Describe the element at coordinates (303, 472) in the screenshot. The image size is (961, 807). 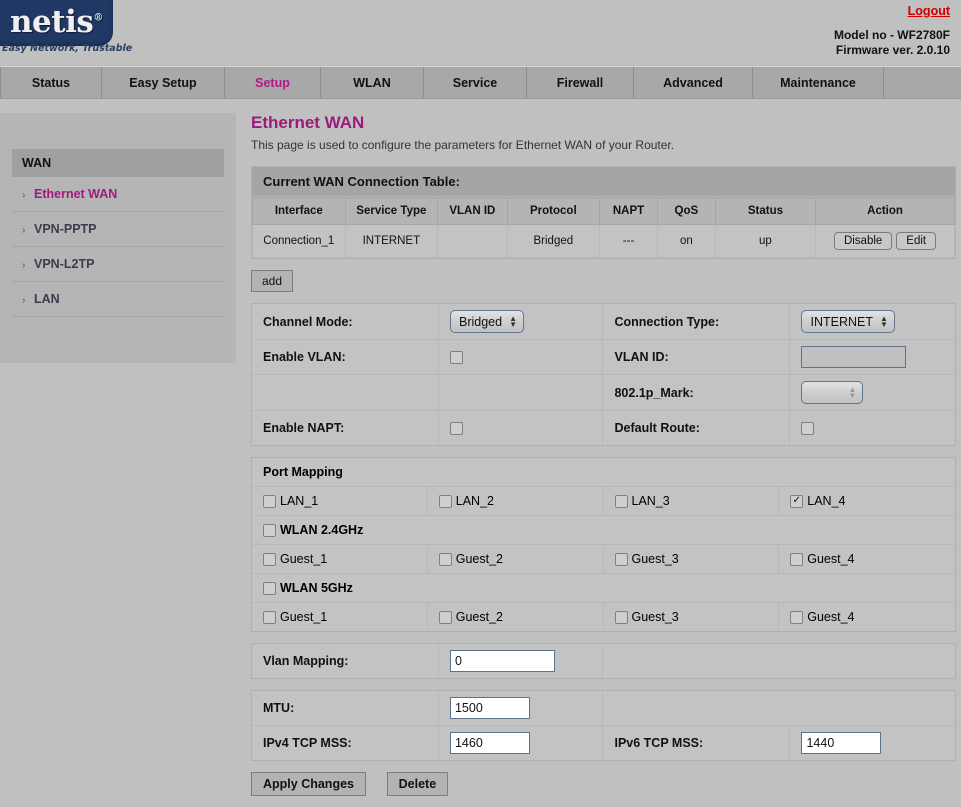
I see `port-mapping-title: Port Mapping` at that location.